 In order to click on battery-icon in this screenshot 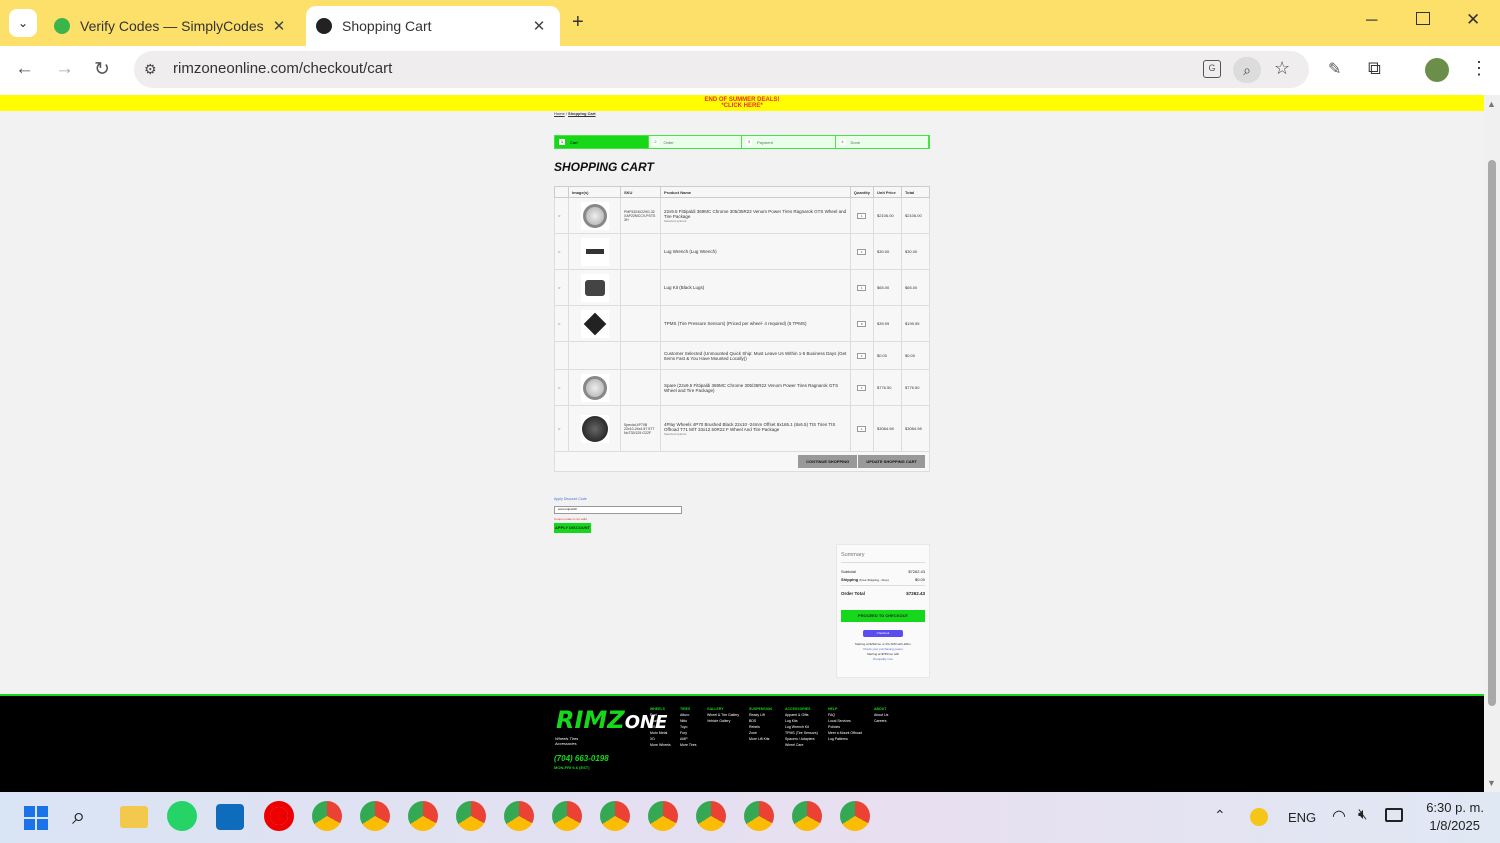, I will do `click(1394, 815)`.